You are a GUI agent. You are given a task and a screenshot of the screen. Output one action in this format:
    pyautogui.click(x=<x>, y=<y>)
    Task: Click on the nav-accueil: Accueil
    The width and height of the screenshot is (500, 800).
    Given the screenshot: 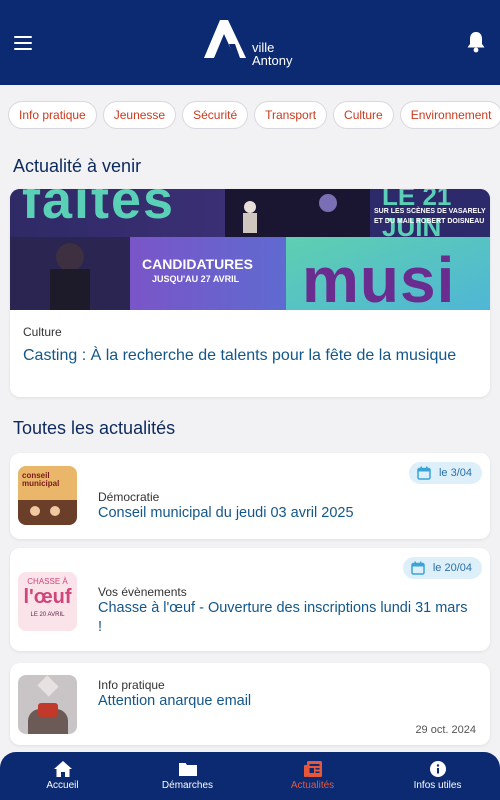 What is the action you would take?
    pyautogui.click(x=62, y=776)
    